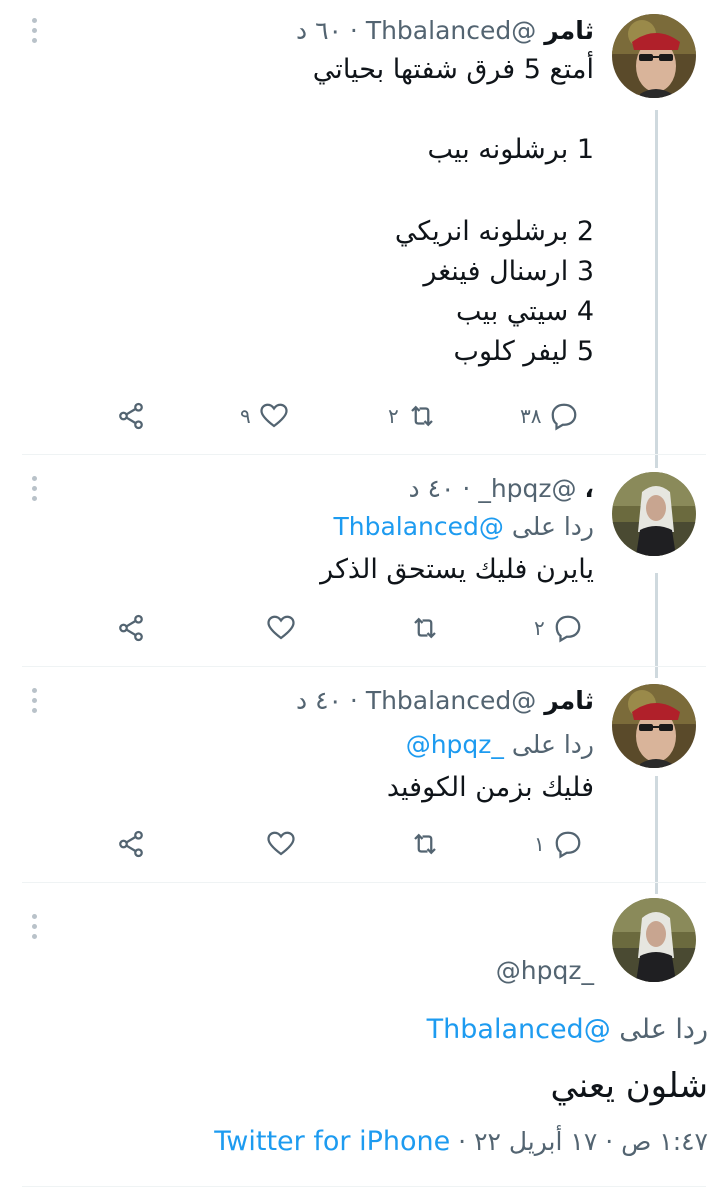  Describe the element at coordinates (583, 1141) in the screenshot. I see `tweet-timestamp: ١:٤٧ ص · ١٧ أبريل ٢٢ ·` at that location.